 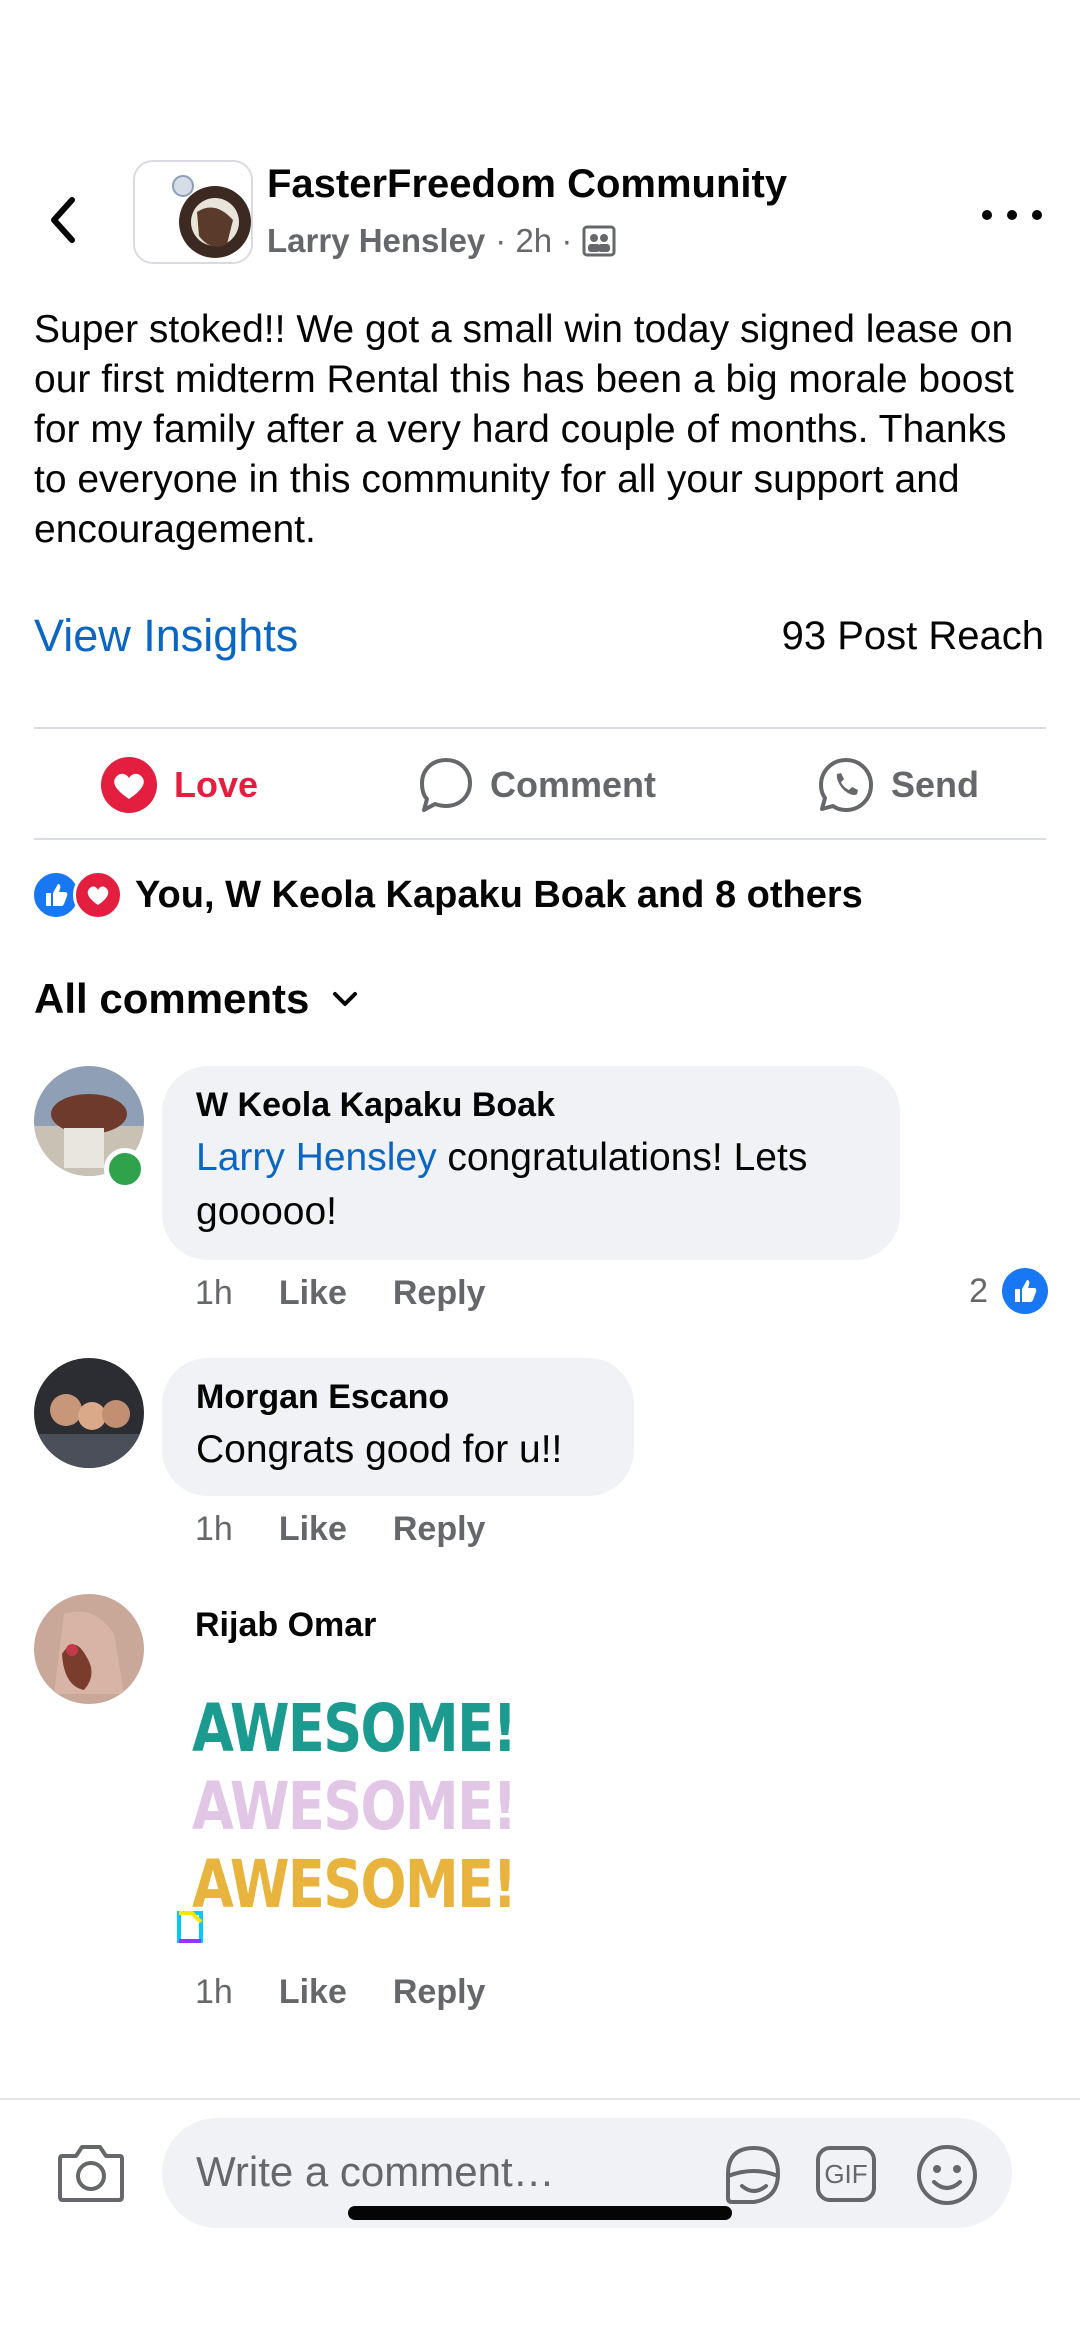 What do you see at coordinates (376, 241) in the screenshot?
I see `author-name: Larry Hensley` at bounding box center [376, 241].